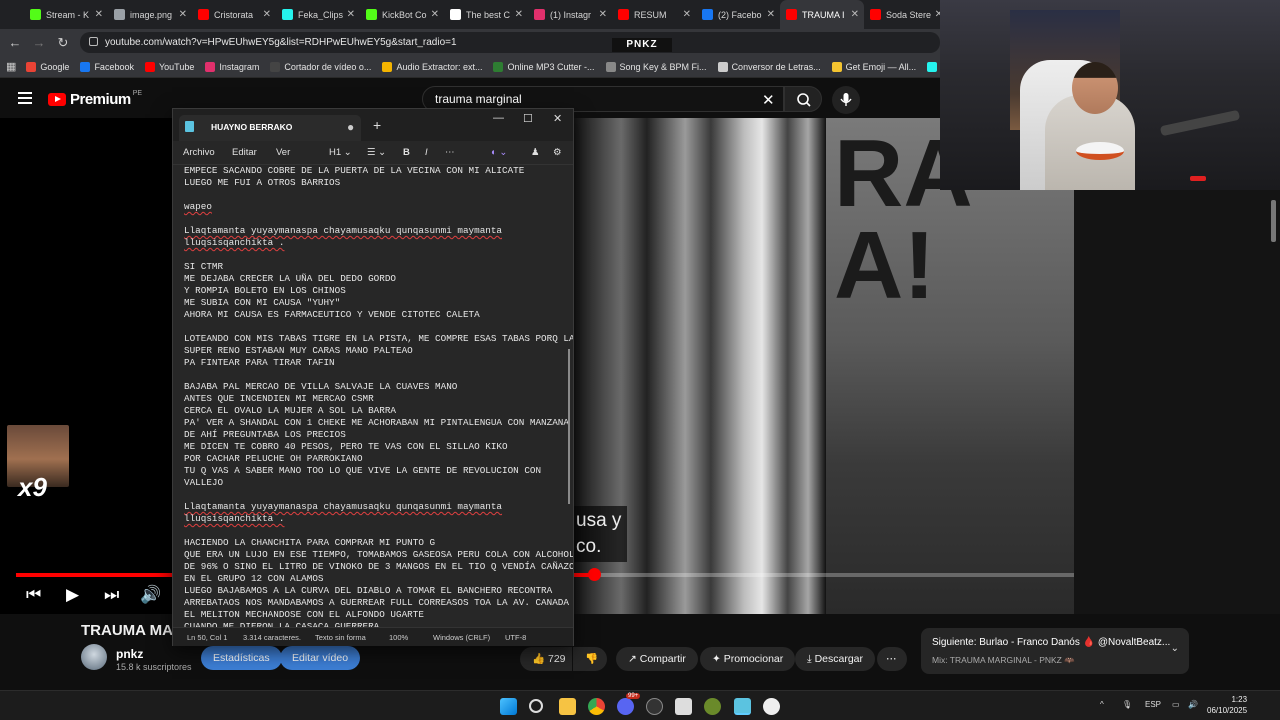 This screenshot has height=720, width=1280. Describe the element at coordinates (63, 43) in the screenshot. I see `reload-icon: ↻` at that location.